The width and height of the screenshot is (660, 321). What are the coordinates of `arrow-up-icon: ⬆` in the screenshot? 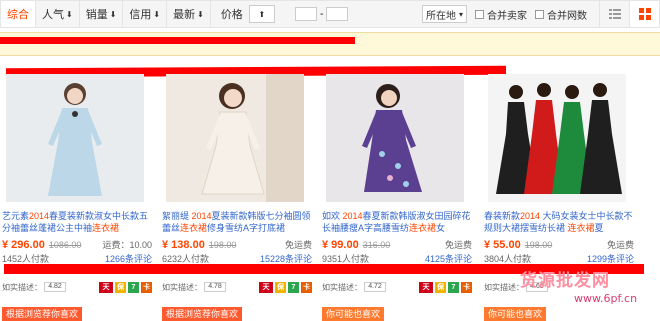 It's located at (262, 14).